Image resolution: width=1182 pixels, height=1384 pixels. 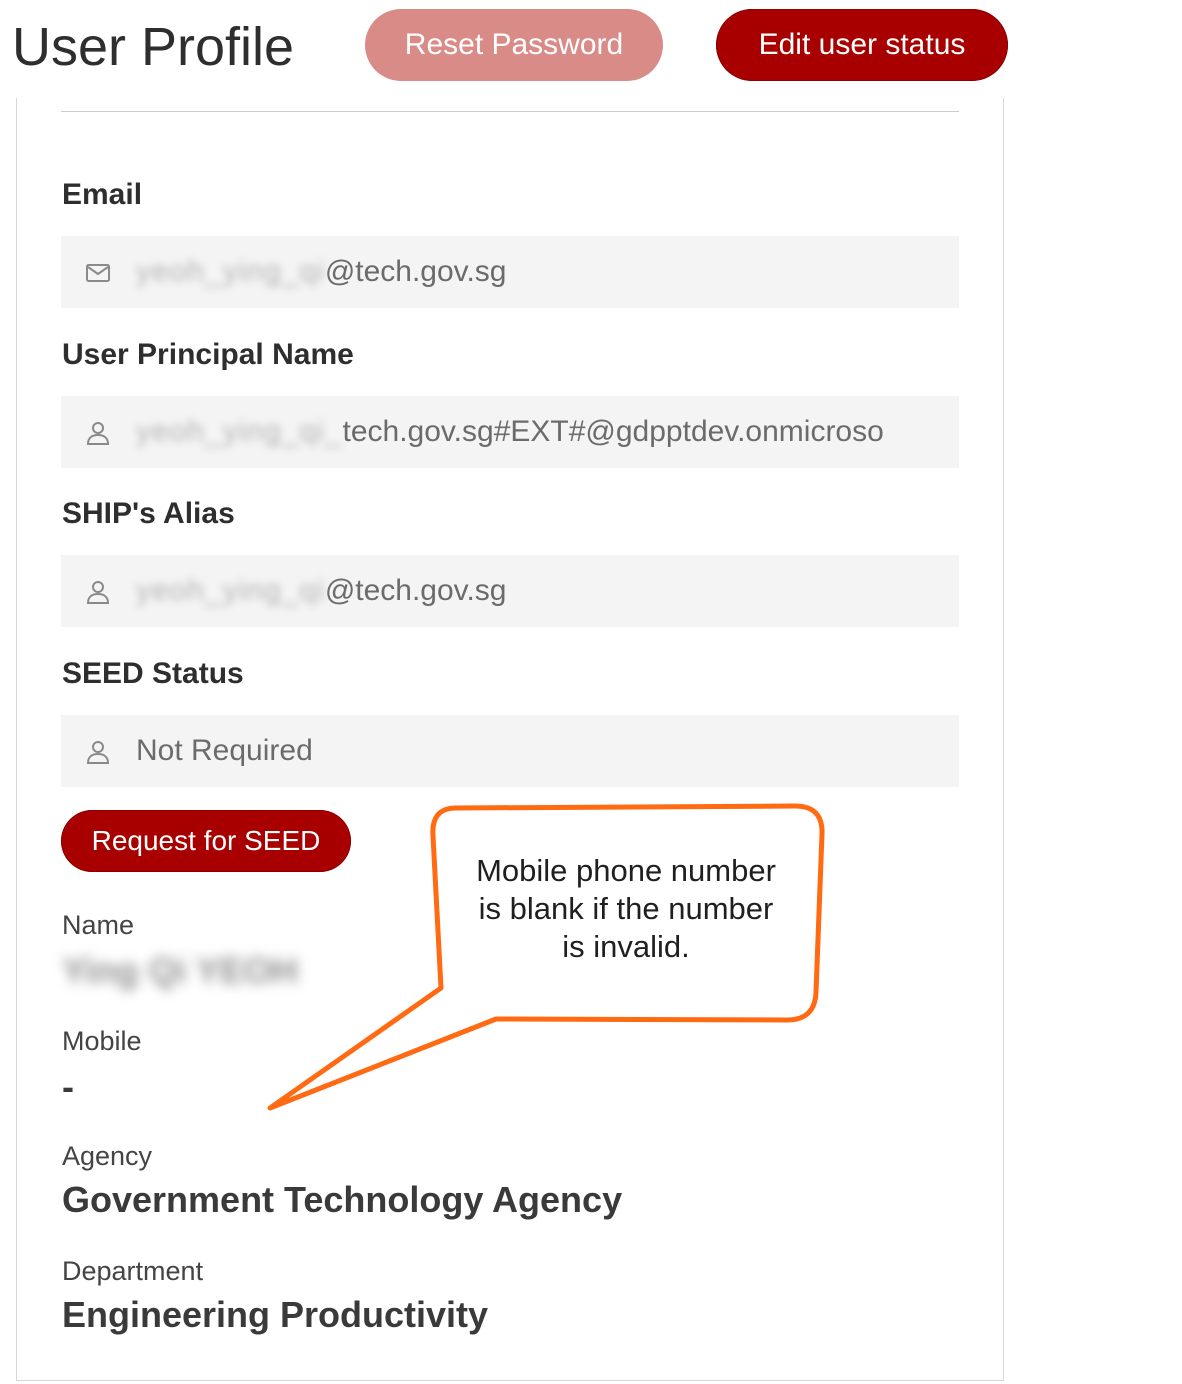 What do you see at coordinates (626, 946) in the screenshot?
I see `callout-line: is invalid.` at bounding box center [626, 946].